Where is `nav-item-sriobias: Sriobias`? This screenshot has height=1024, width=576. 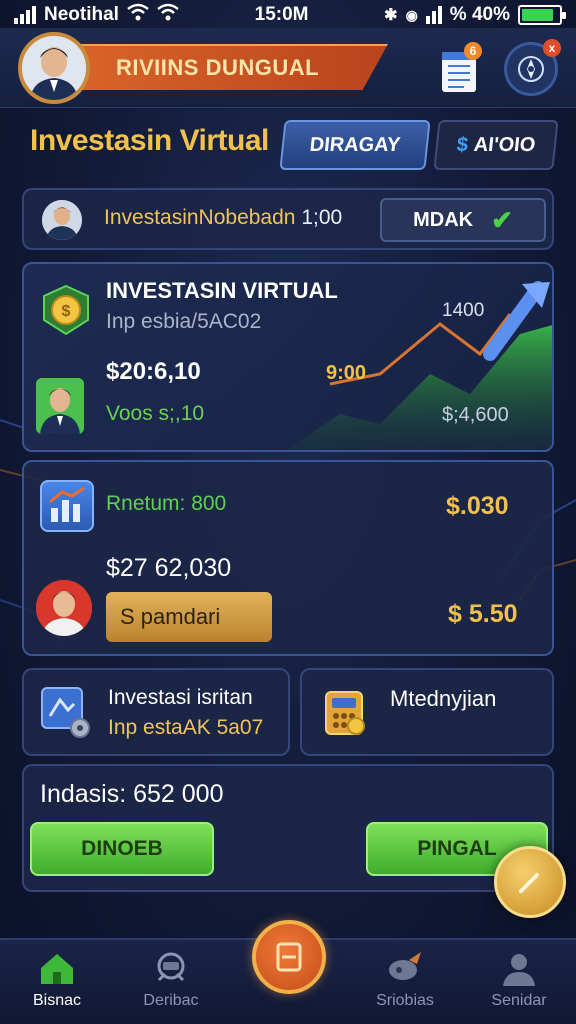
nav-item-sriobias: Sriobias is located at coordinates (405, 979).